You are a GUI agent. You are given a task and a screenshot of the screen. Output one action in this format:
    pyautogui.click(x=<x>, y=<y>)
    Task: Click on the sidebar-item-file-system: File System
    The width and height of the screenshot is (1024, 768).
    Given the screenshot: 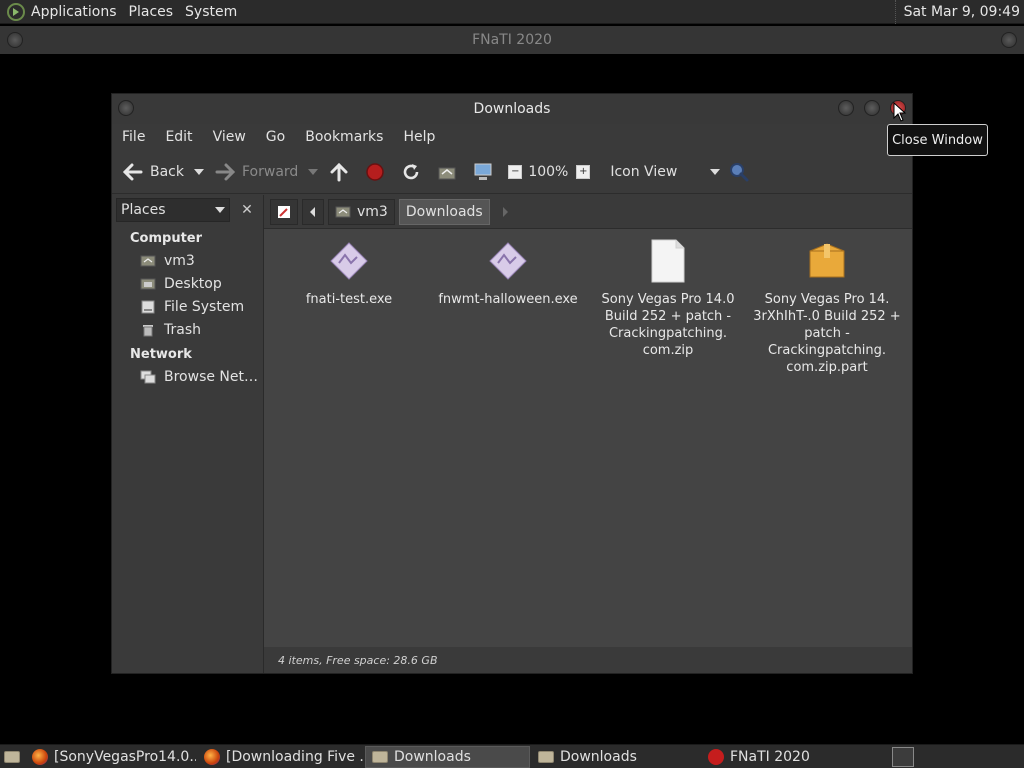 What is the action you would take?
    pyautogui.click(x=187, y=306)
    